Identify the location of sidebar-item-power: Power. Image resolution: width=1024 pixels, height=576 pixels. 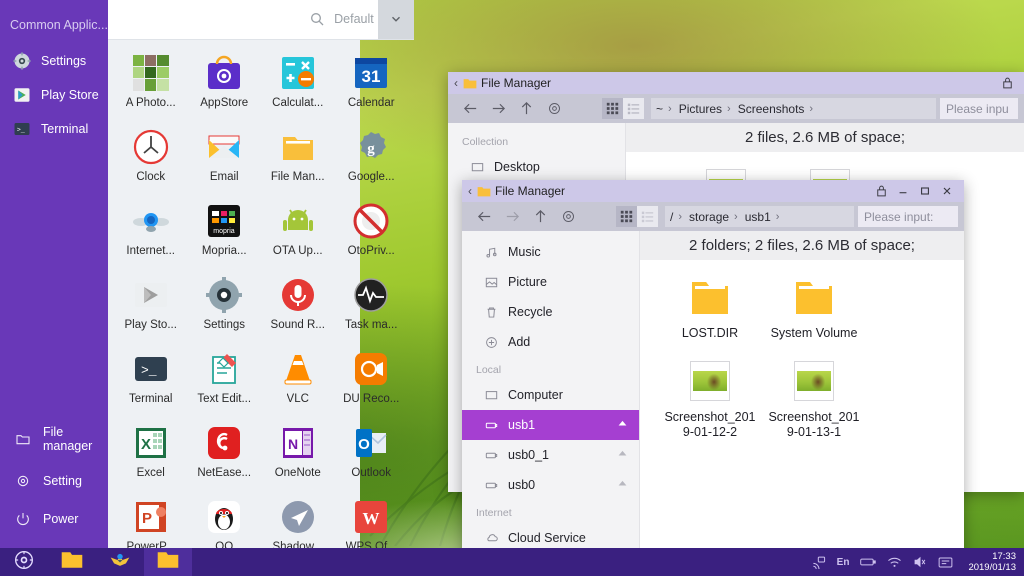
(54, 519).